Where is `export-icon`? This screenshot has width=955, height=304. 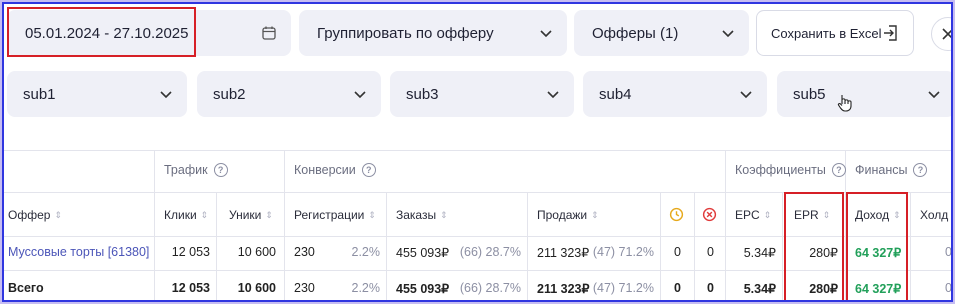
export-icon is located at coordinates (890, 33).